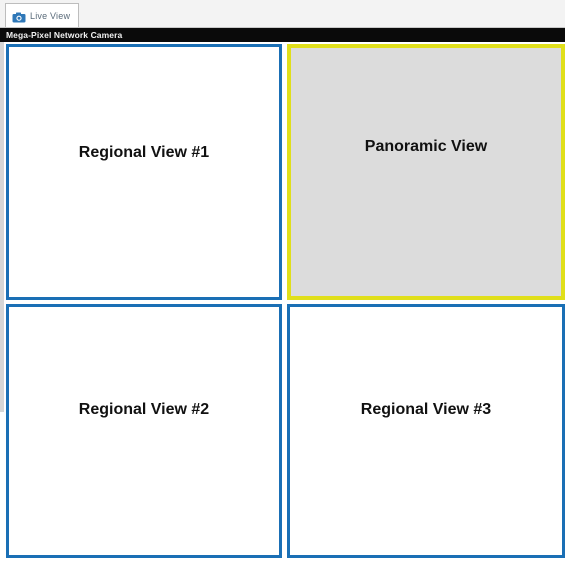 This screenshot has width=565, height=561. Describe the element at coordinates (426, 409) in the screenshot. I see `regional-view-3-label: Regional View #3` at that location.